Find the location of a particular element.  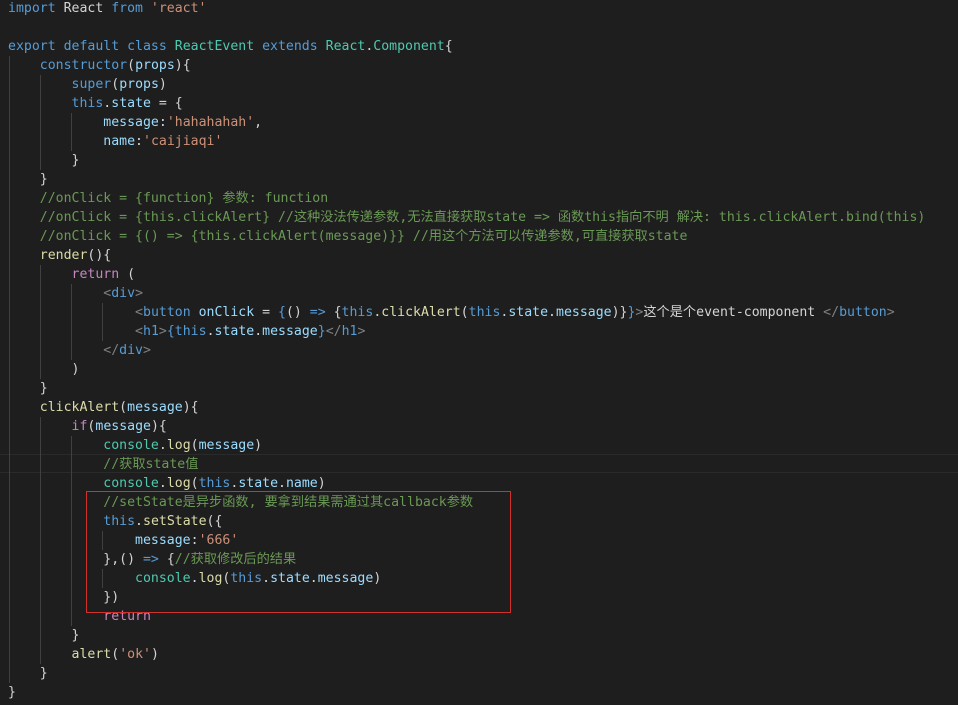

code-line: alert('ok') is located at coordinates (83, 654).